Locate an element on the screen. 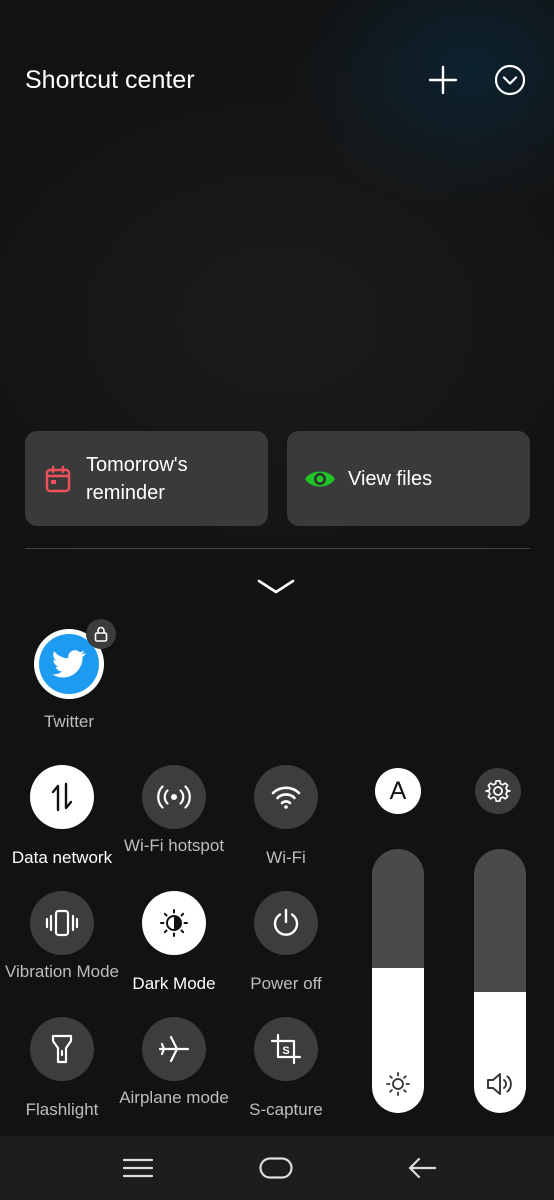  toggle-label: Vibration Mode is located at coordinates (62, 971).